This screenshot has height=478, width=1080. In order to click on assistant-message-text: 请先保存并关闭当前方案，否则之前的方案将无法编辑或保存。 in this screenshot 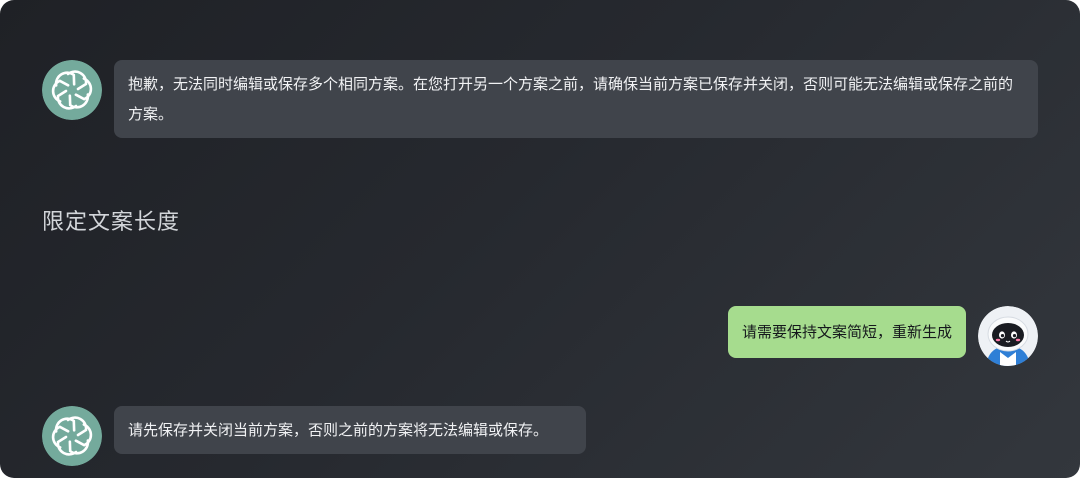, I will do `click(338, 430)`.